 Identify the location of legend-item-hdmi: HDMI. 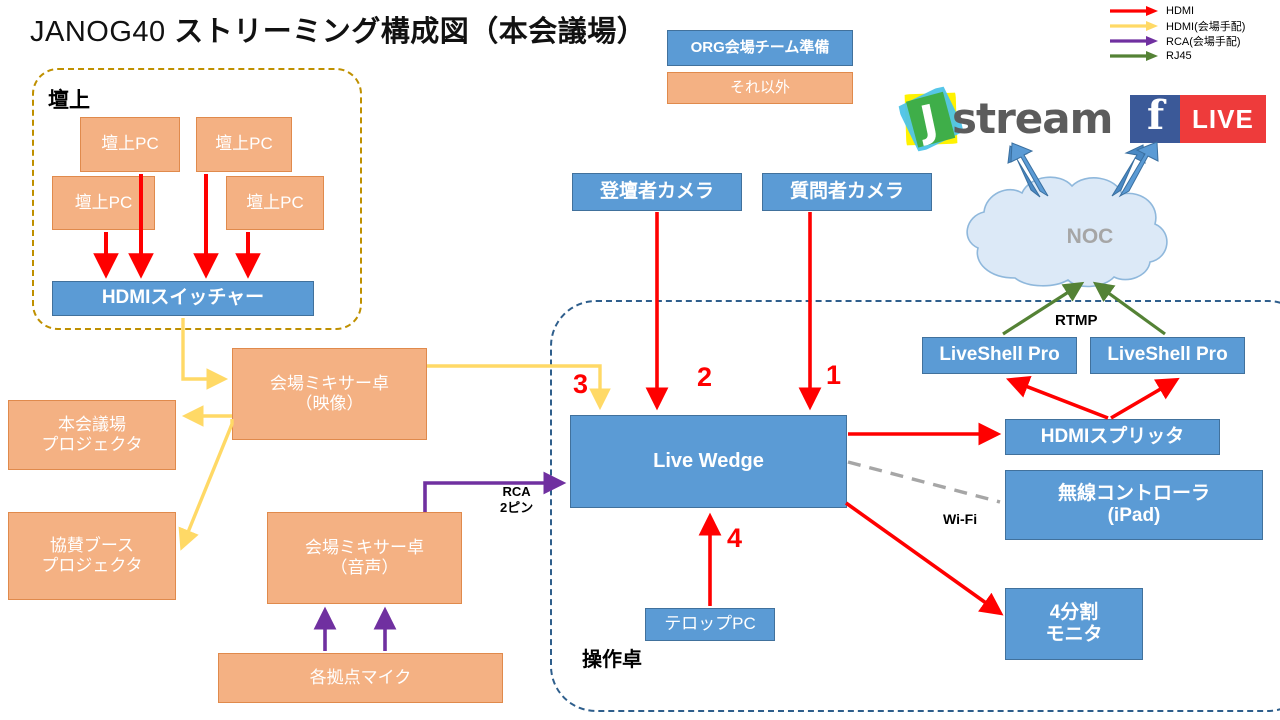
(1194, 11).